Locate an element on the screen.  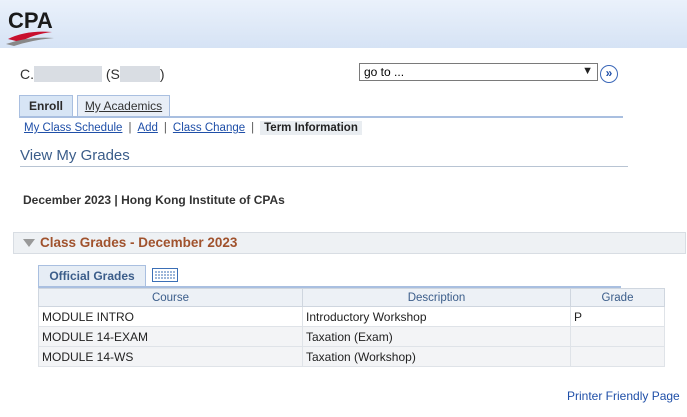
name-suffix: ) is located at coordinates (162, 74).